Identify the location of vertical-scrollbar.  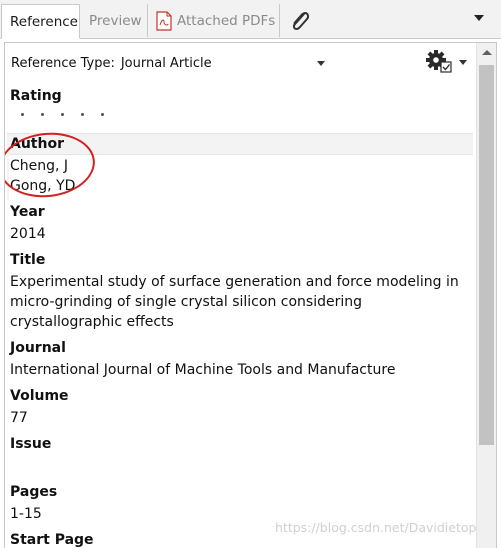
(486, 295).